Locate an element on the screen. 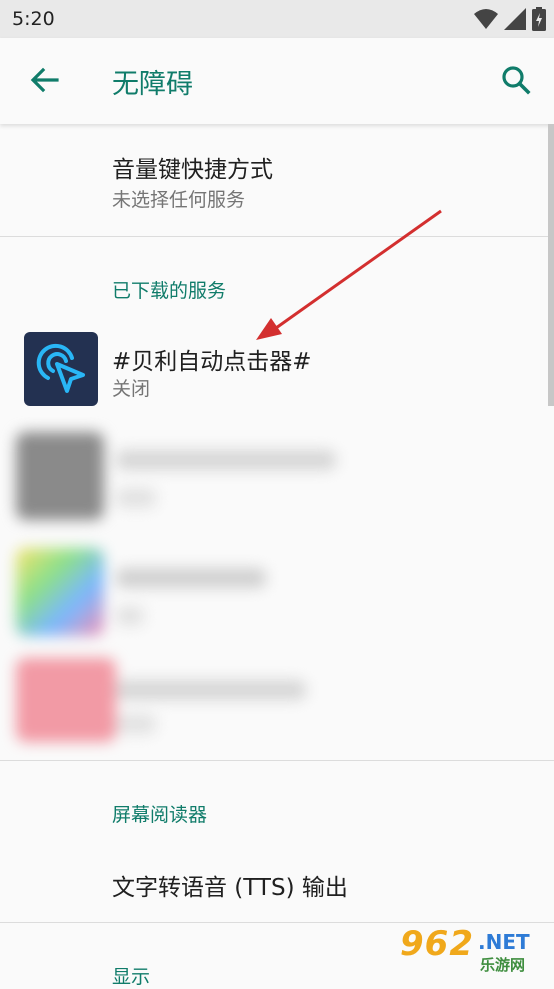 This screenshot has height=989, width=554. watermark-main: 962 is located at coordinates (437, 944).